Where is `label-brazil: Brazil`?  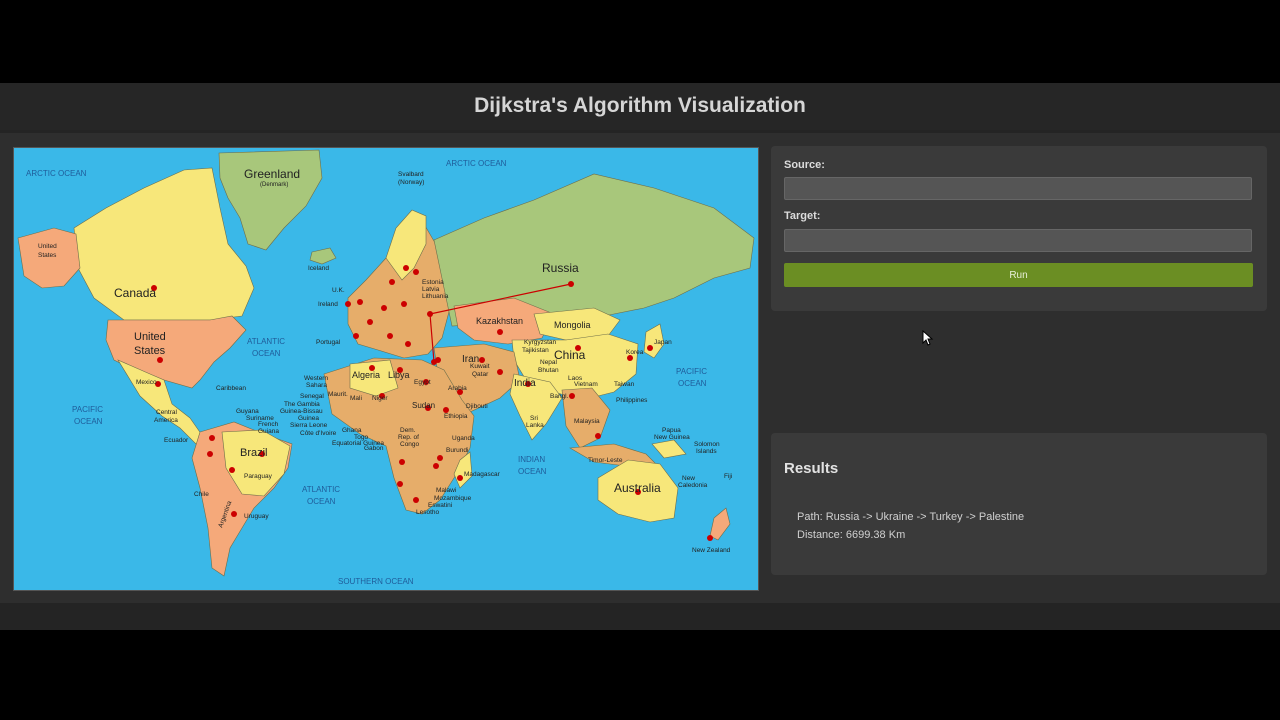 label-brazil: Brazil is located at coordinates (254, 453).